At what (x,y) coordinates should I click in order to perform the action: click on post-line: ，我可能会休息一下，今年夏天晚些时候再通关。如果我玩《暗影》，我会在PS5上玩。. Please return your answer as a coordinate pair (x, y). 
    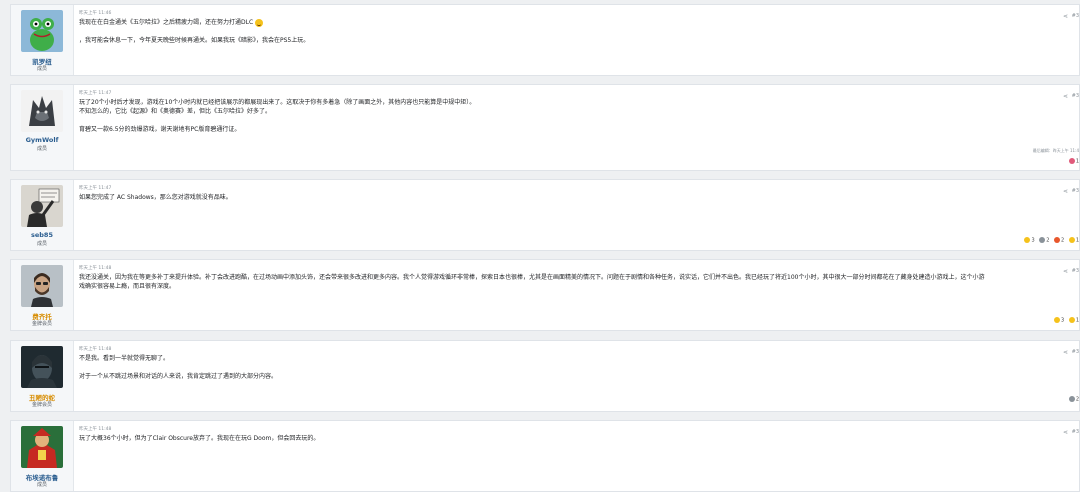
    Looking at the image, I should click on (194, 40).